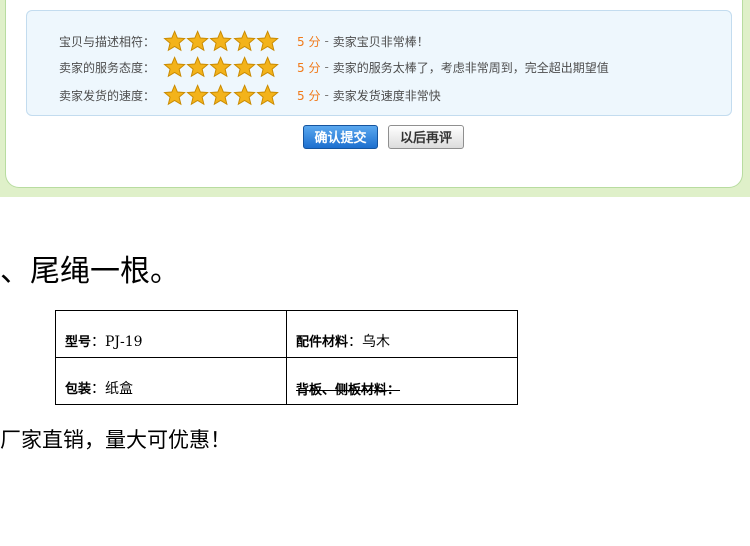 This screenshot has width=750, height=546. What do you see at coordinates (322, 342) in the screenshot?
I see `spec-key: 配件材料` at bounding box center [322, 342].